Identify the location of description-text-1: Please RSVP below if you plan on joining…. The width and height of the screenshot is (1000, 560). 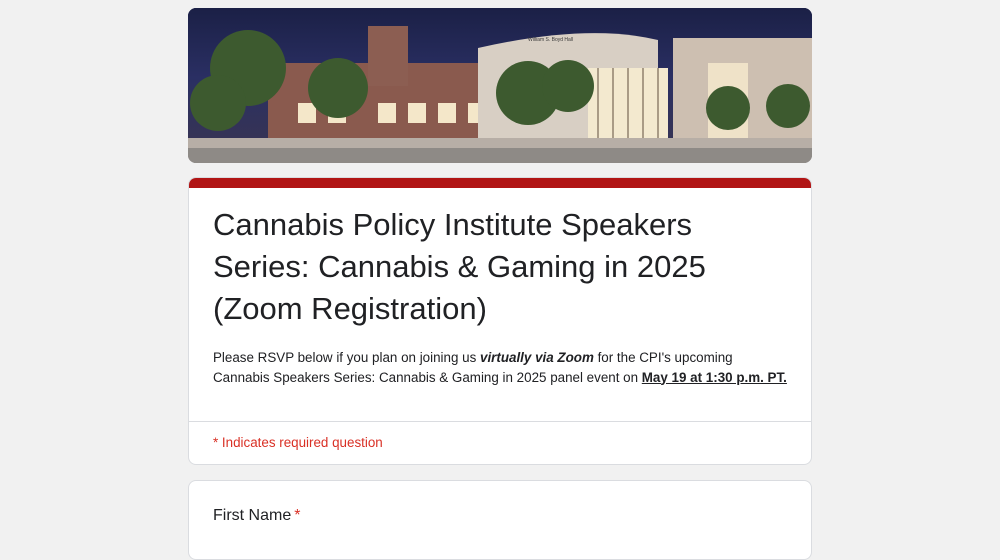
(346, 357).